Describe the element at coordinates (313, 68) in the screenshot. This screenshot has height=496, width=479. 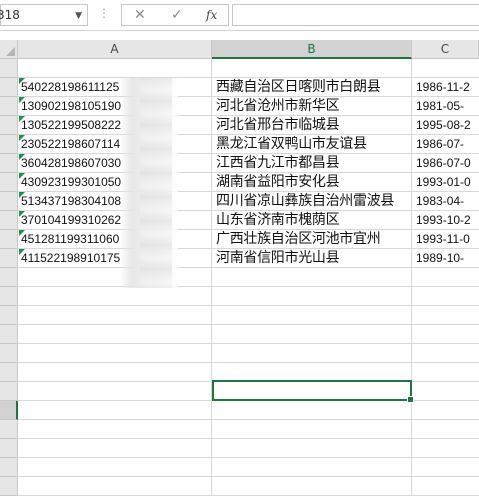
I see `cell-b` at that location.